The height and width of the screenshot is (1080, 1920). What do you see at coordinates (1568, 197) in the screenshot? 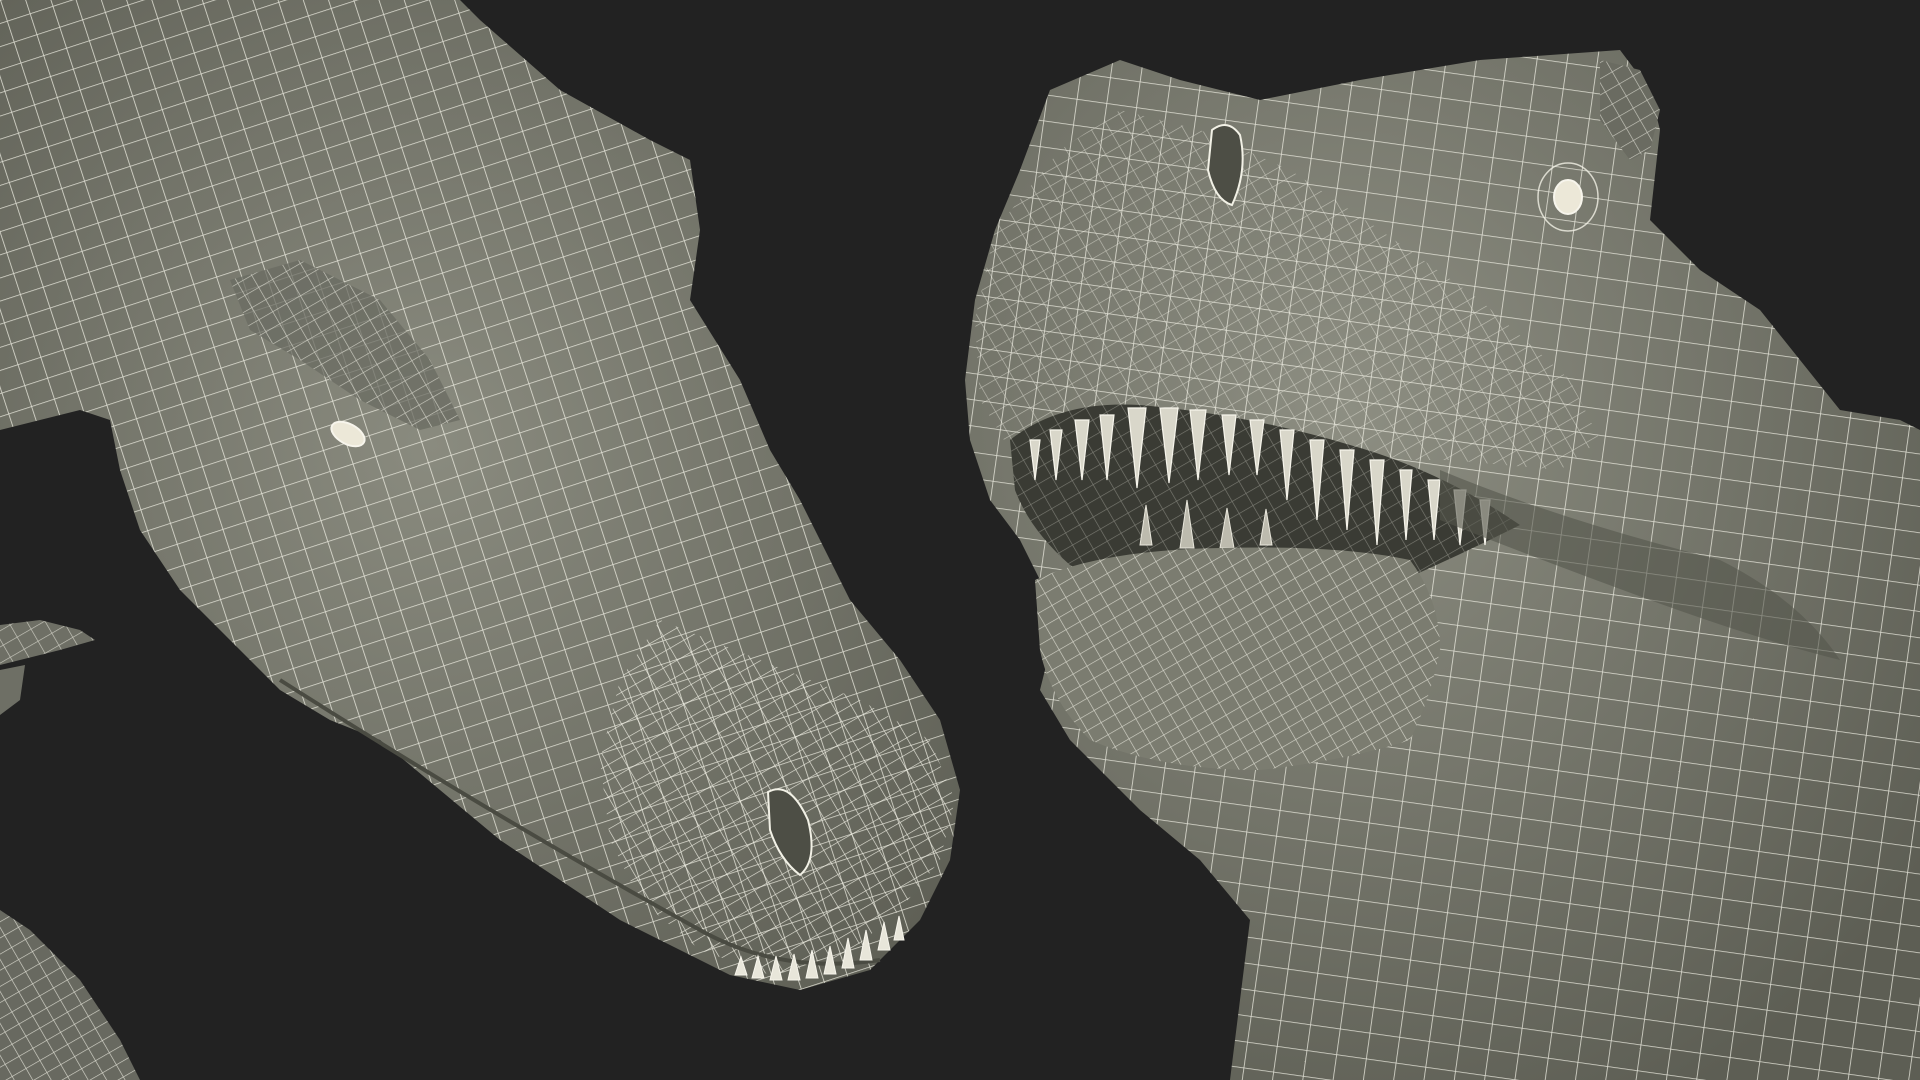
I see `right-eye` at bounding box center [1568, 197].